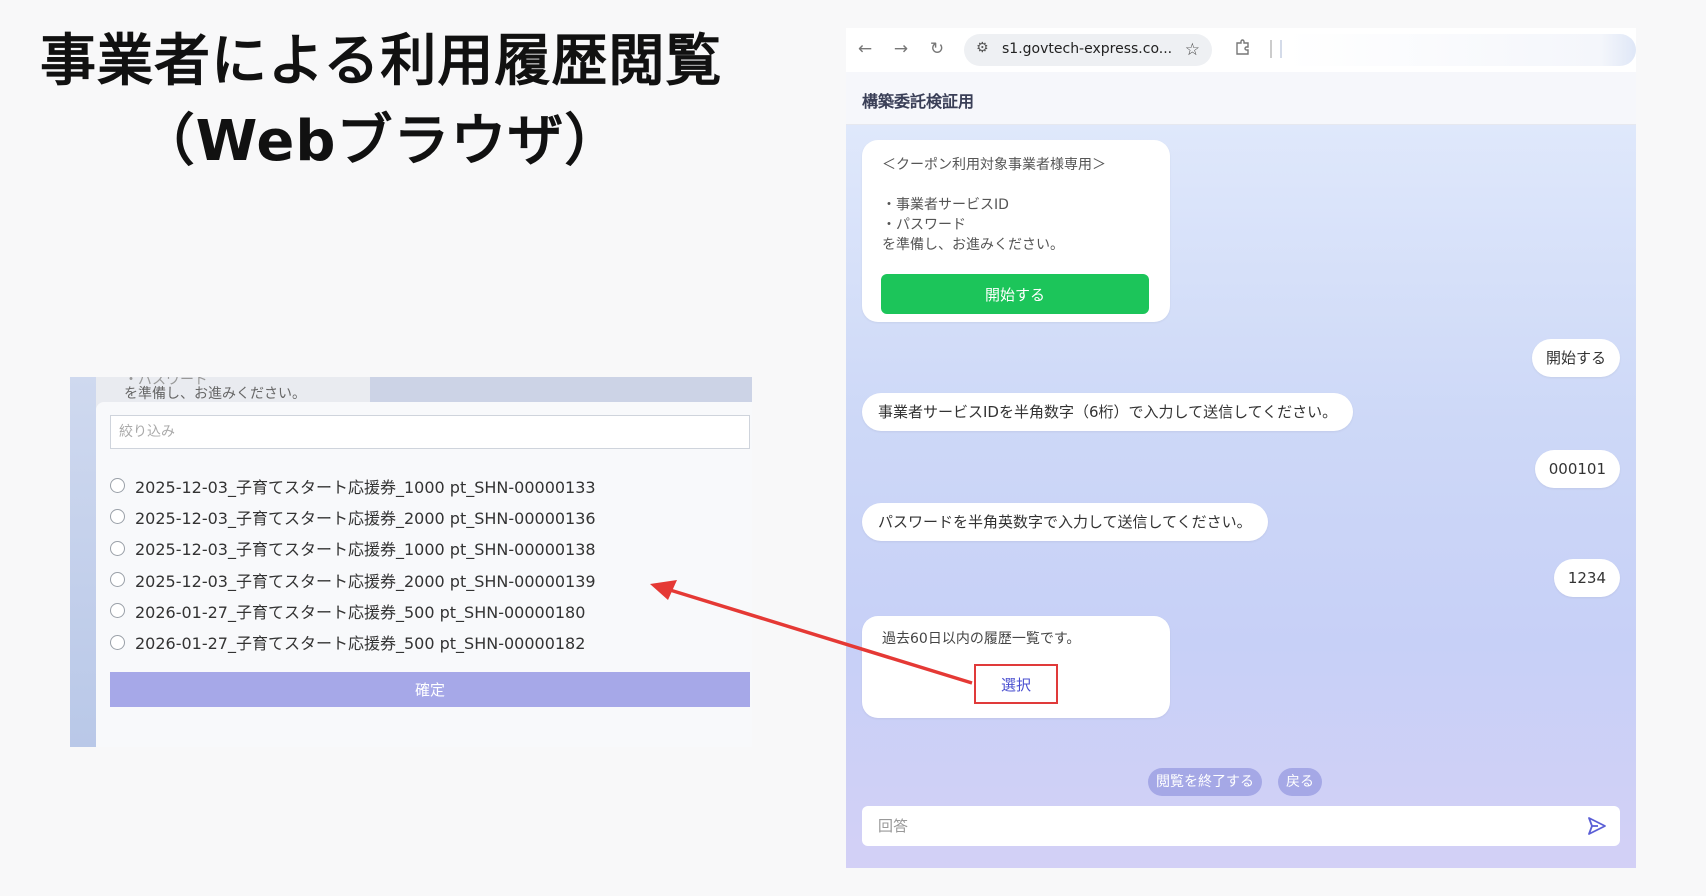 The height and width of the screenshot is (896, 1706). What do you see at coordinates (1577, 469) in the screenshot?
I see `user-message: 000101` at bounding box center [1577, 469].